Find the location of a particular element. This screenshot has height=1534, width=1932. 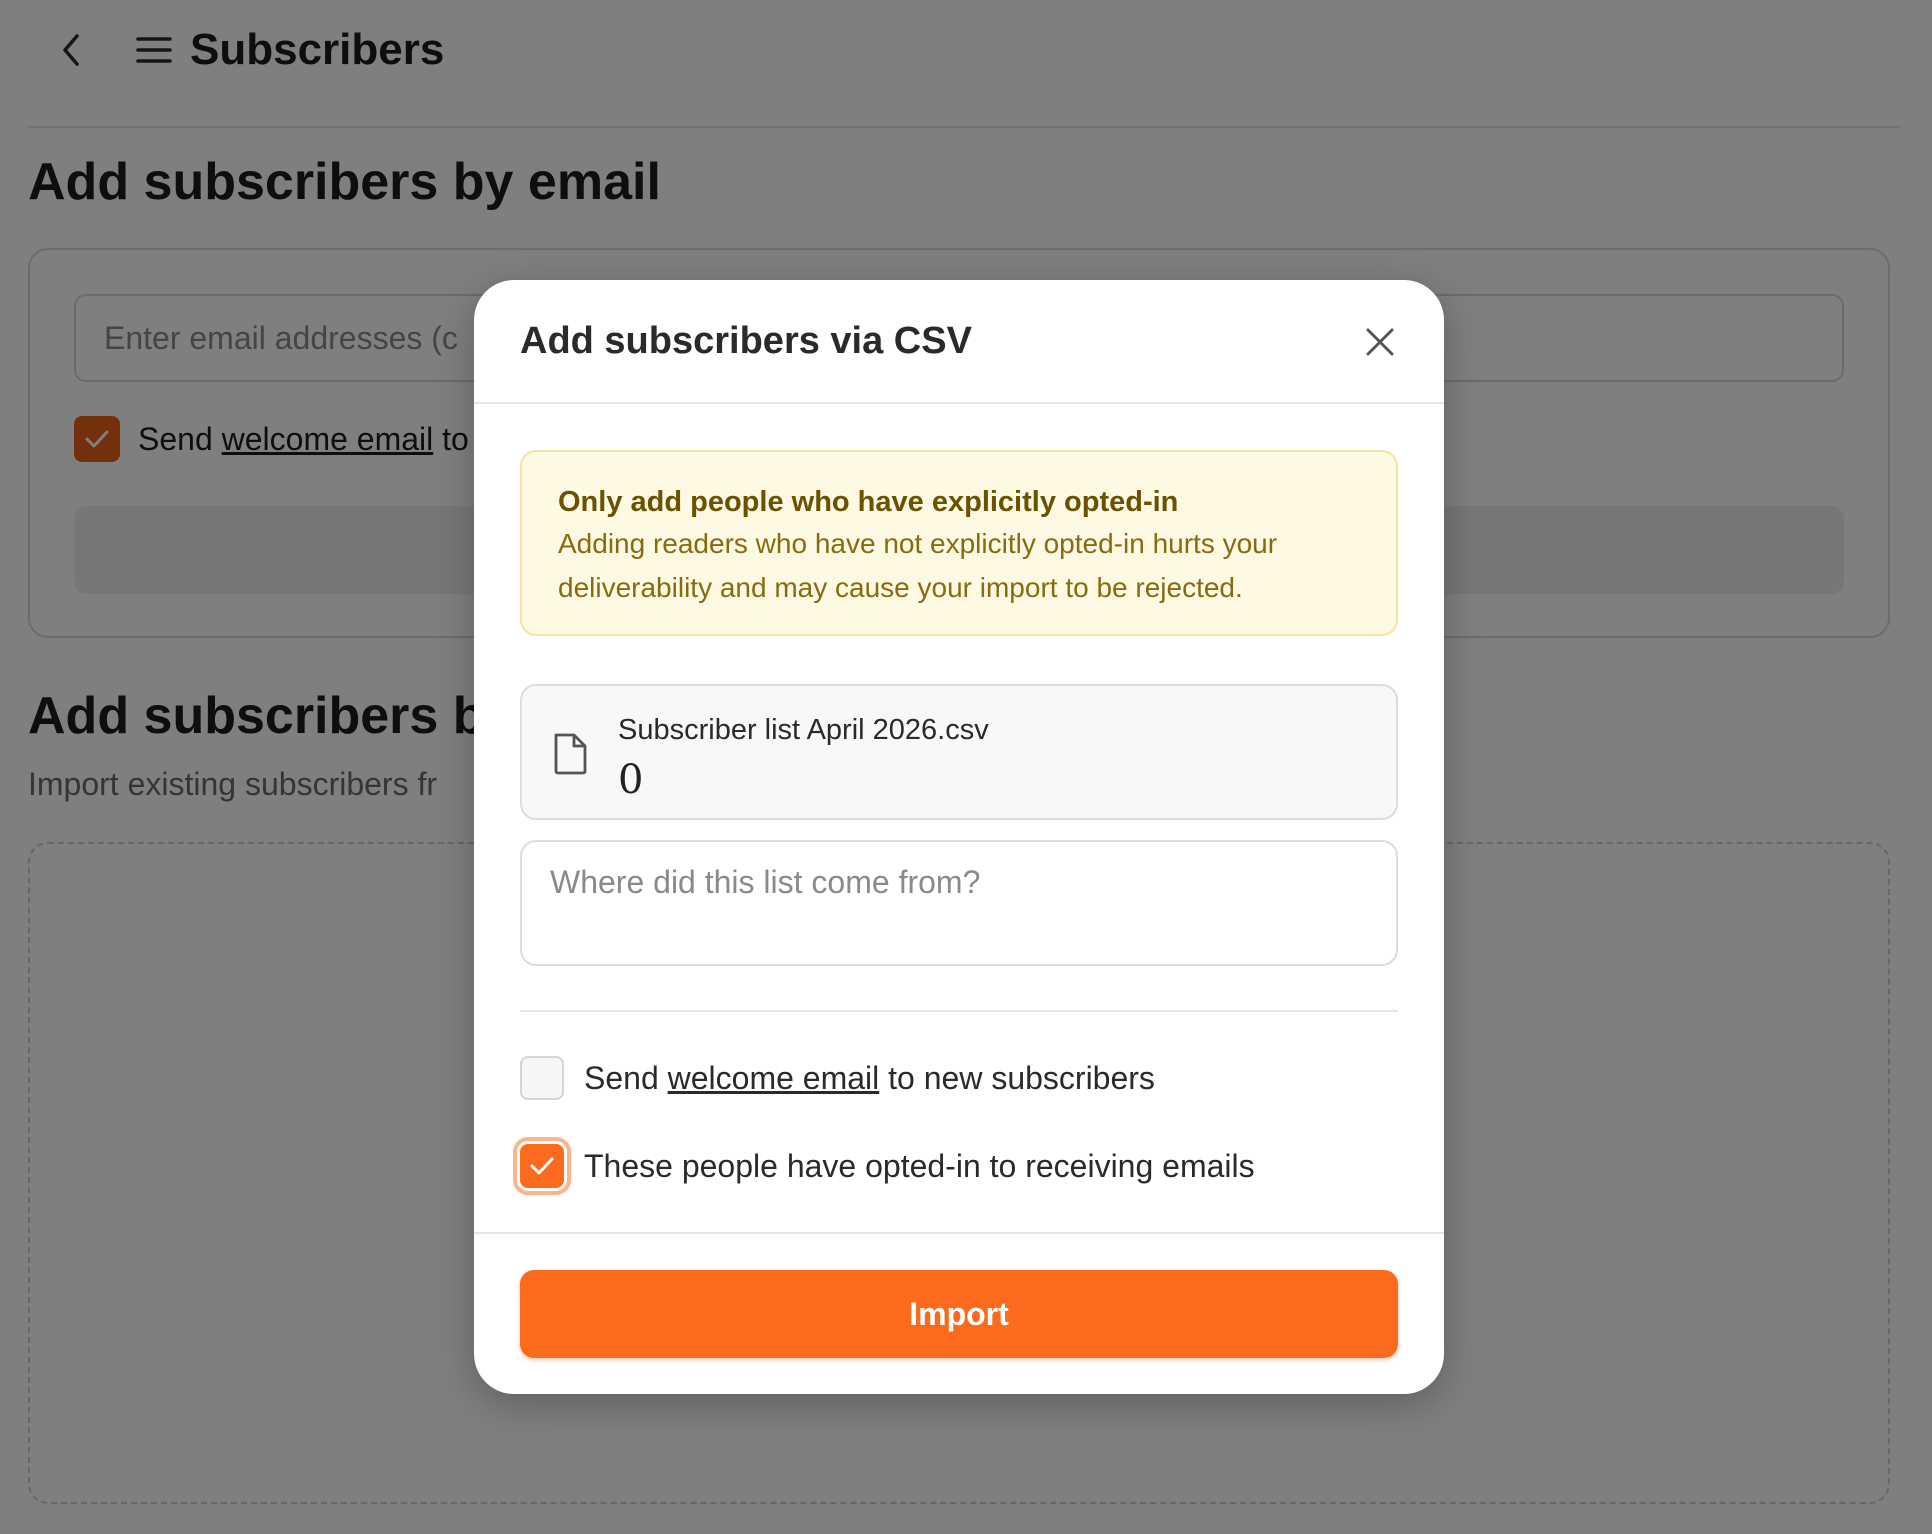

file-icon is located at coordinates (570, 754).